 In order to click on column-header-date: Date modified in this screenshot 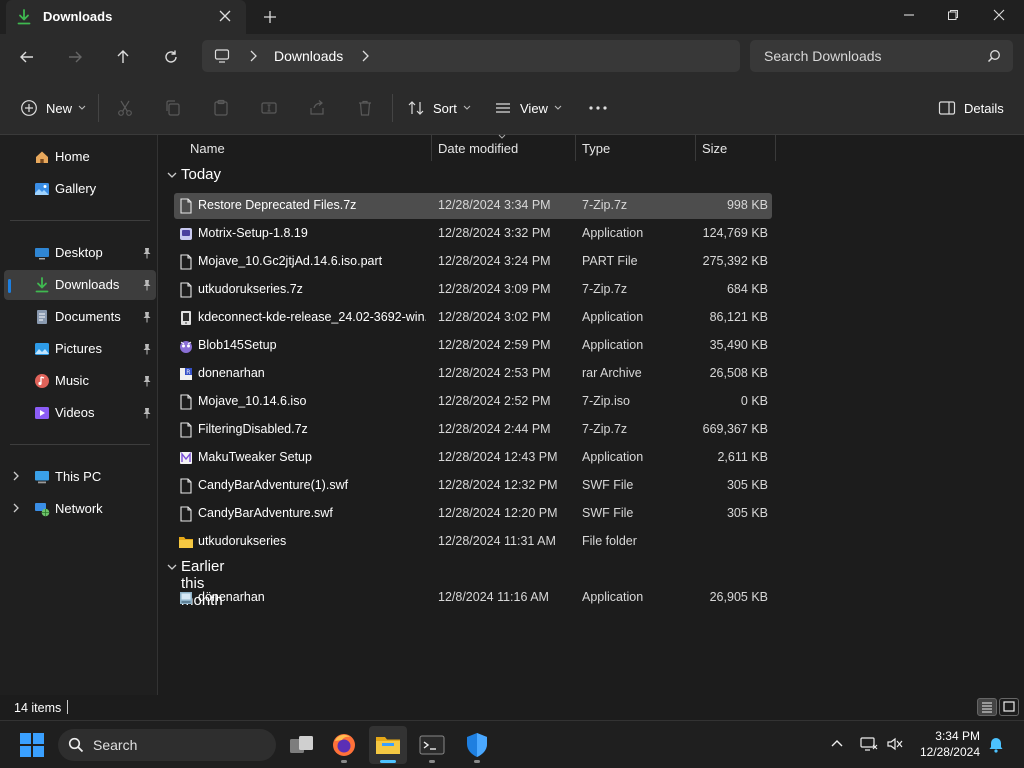, I will do `click(503, 147)`.